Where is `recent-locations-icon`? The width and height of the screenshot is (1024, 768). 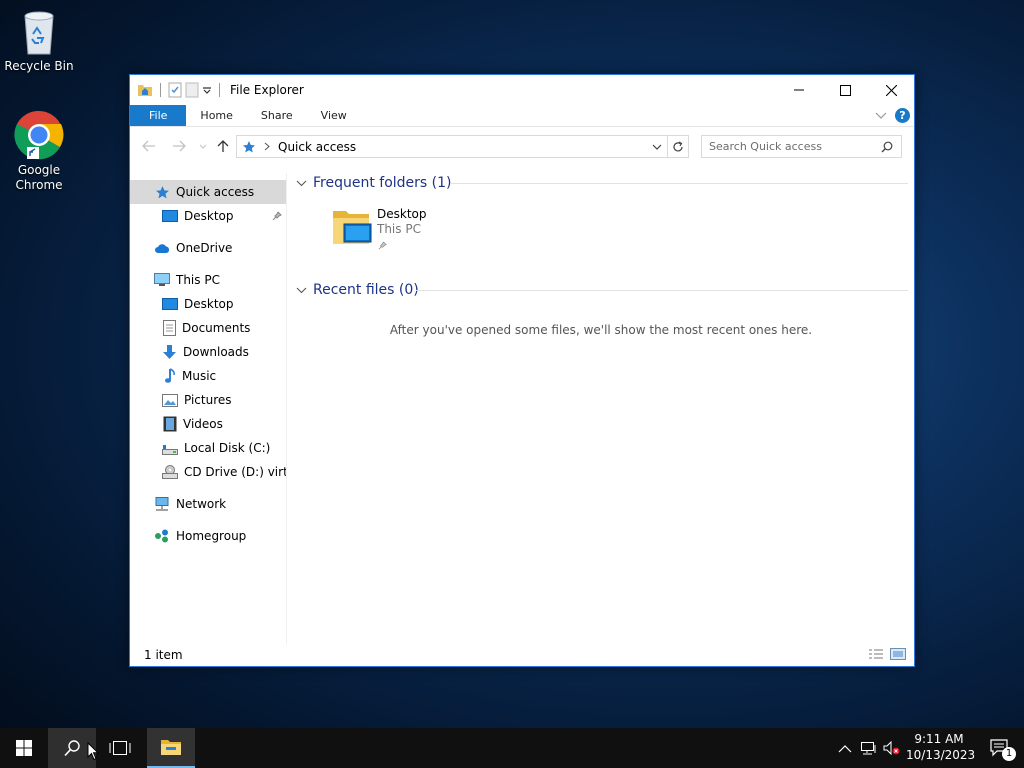 recent-locations-icon is located at coordinates (203, 146).